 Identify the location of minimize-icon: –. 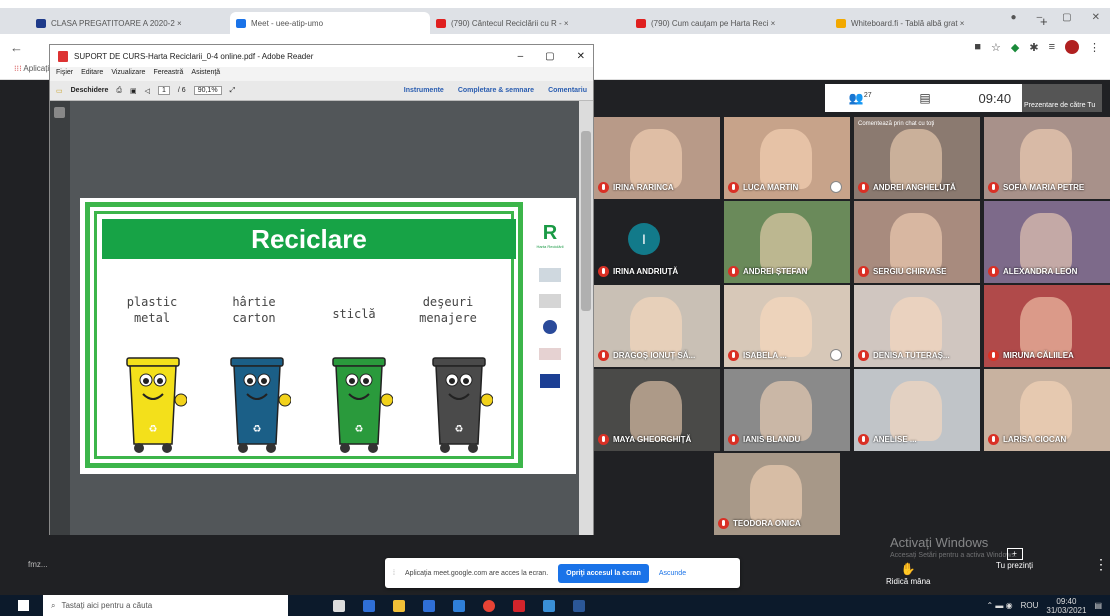
(1040, 17).